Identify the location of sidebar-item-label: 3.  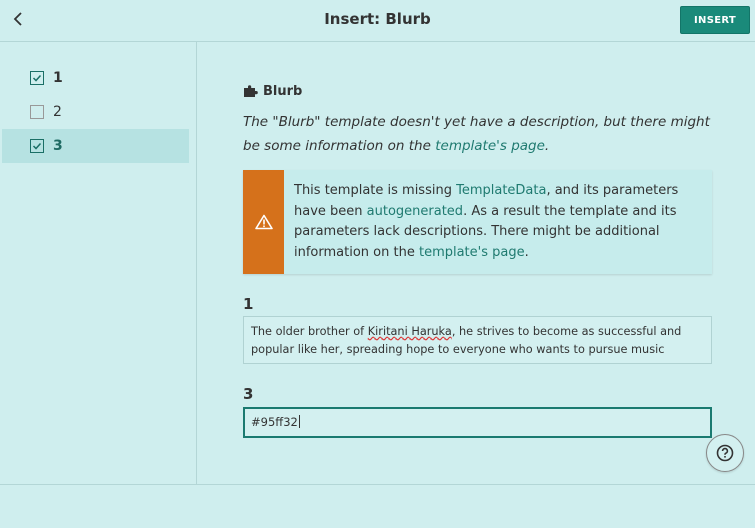
(58, 146).